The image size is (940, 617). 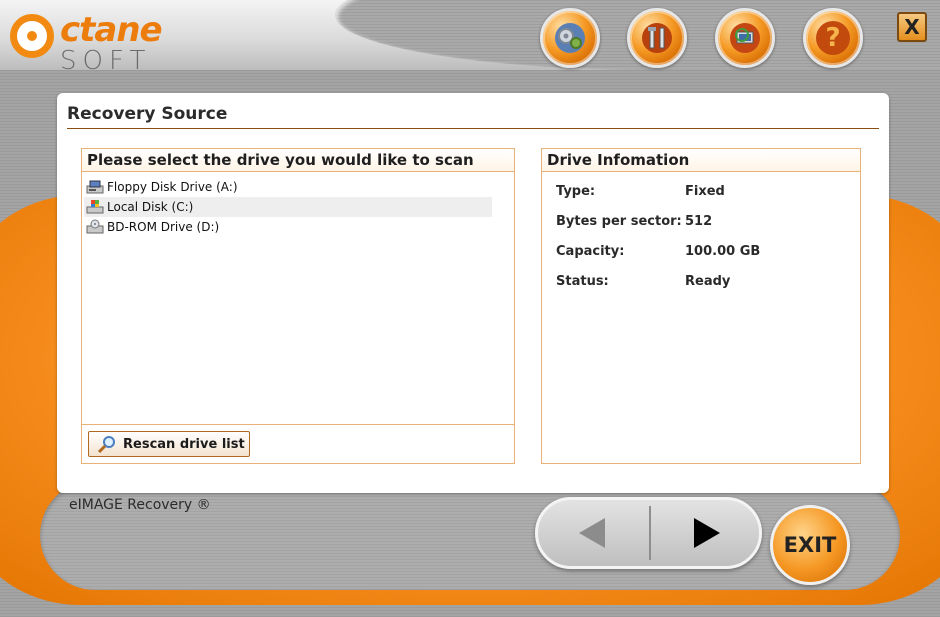 What do you see at coordinates (699, 221) in the screenshot?
I see `info-value-bytes: 512` at bounding box center [699, 221].